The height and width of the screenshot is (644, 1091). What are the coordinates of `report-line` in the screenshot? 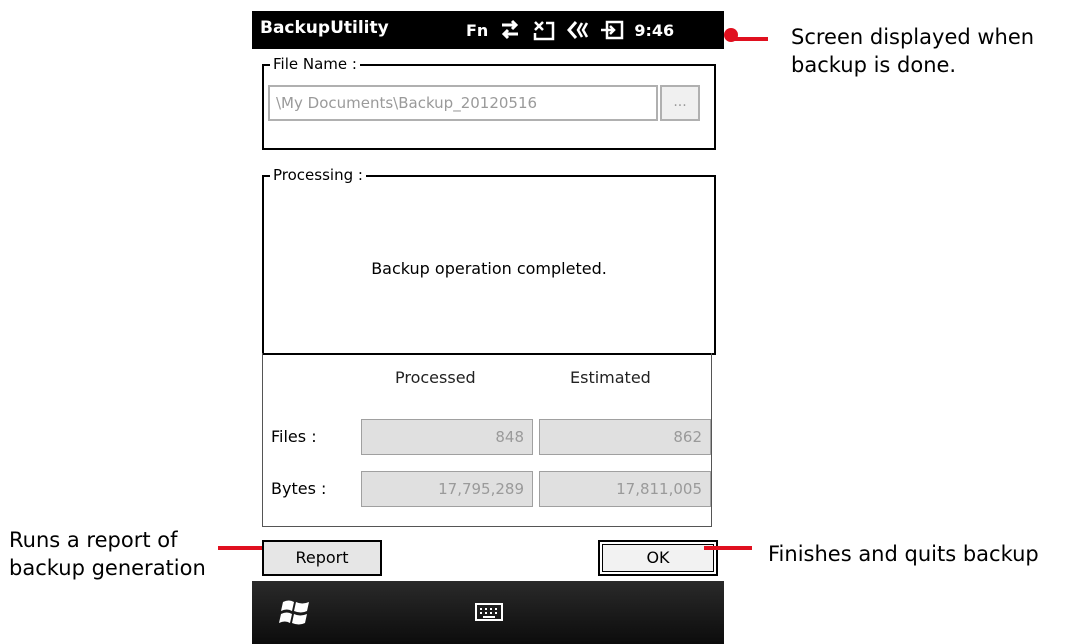 It's located at (240, 548).